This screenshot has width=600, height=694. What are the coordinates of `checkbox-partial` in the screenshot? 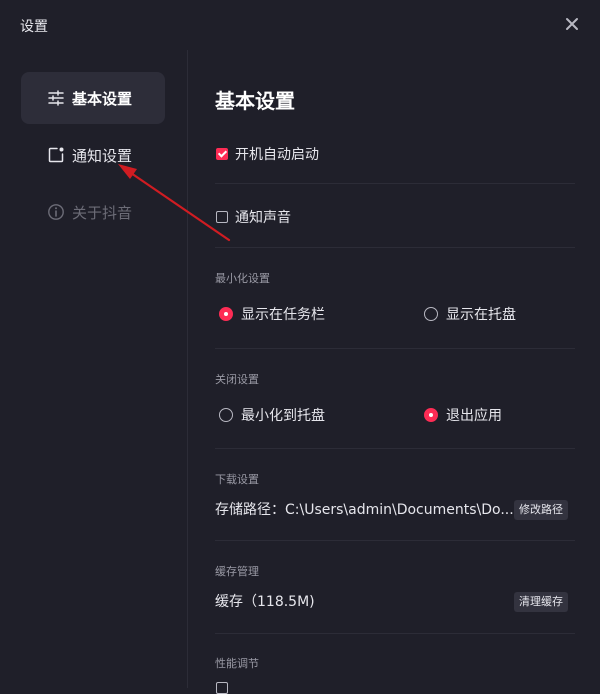 It's located at (222, 688).